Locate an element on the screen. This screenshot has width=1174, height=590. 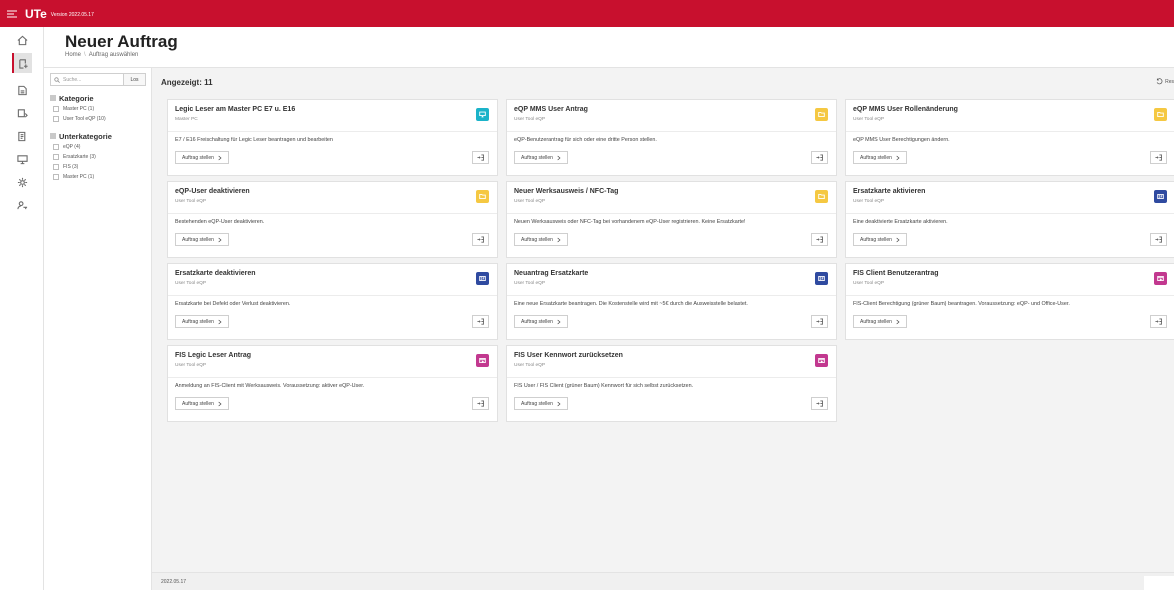
window-icon is located at coordinates (482, 360).